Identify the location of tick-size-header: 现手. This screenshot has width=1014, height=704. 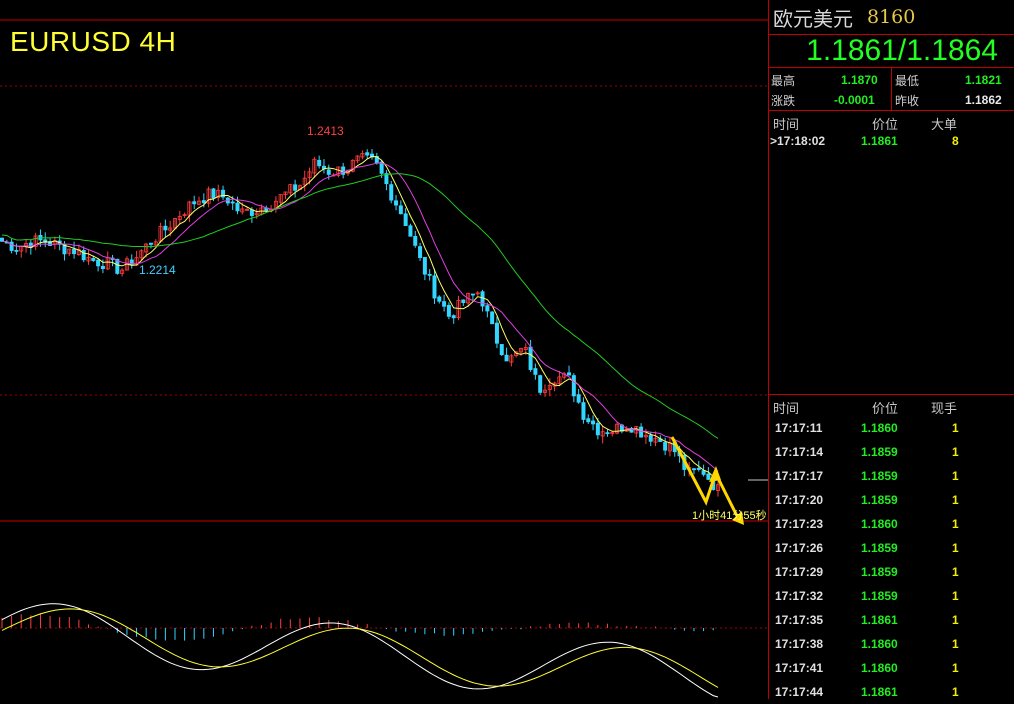
(944, 409).